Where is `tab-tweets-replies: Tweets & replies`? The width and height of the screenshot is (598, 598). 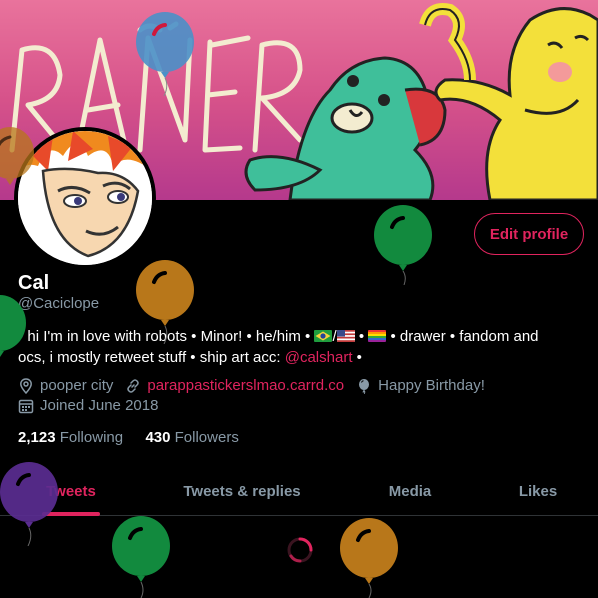
tab-tweets-replies: Tweets & replies is located at coordinates (242, 491).